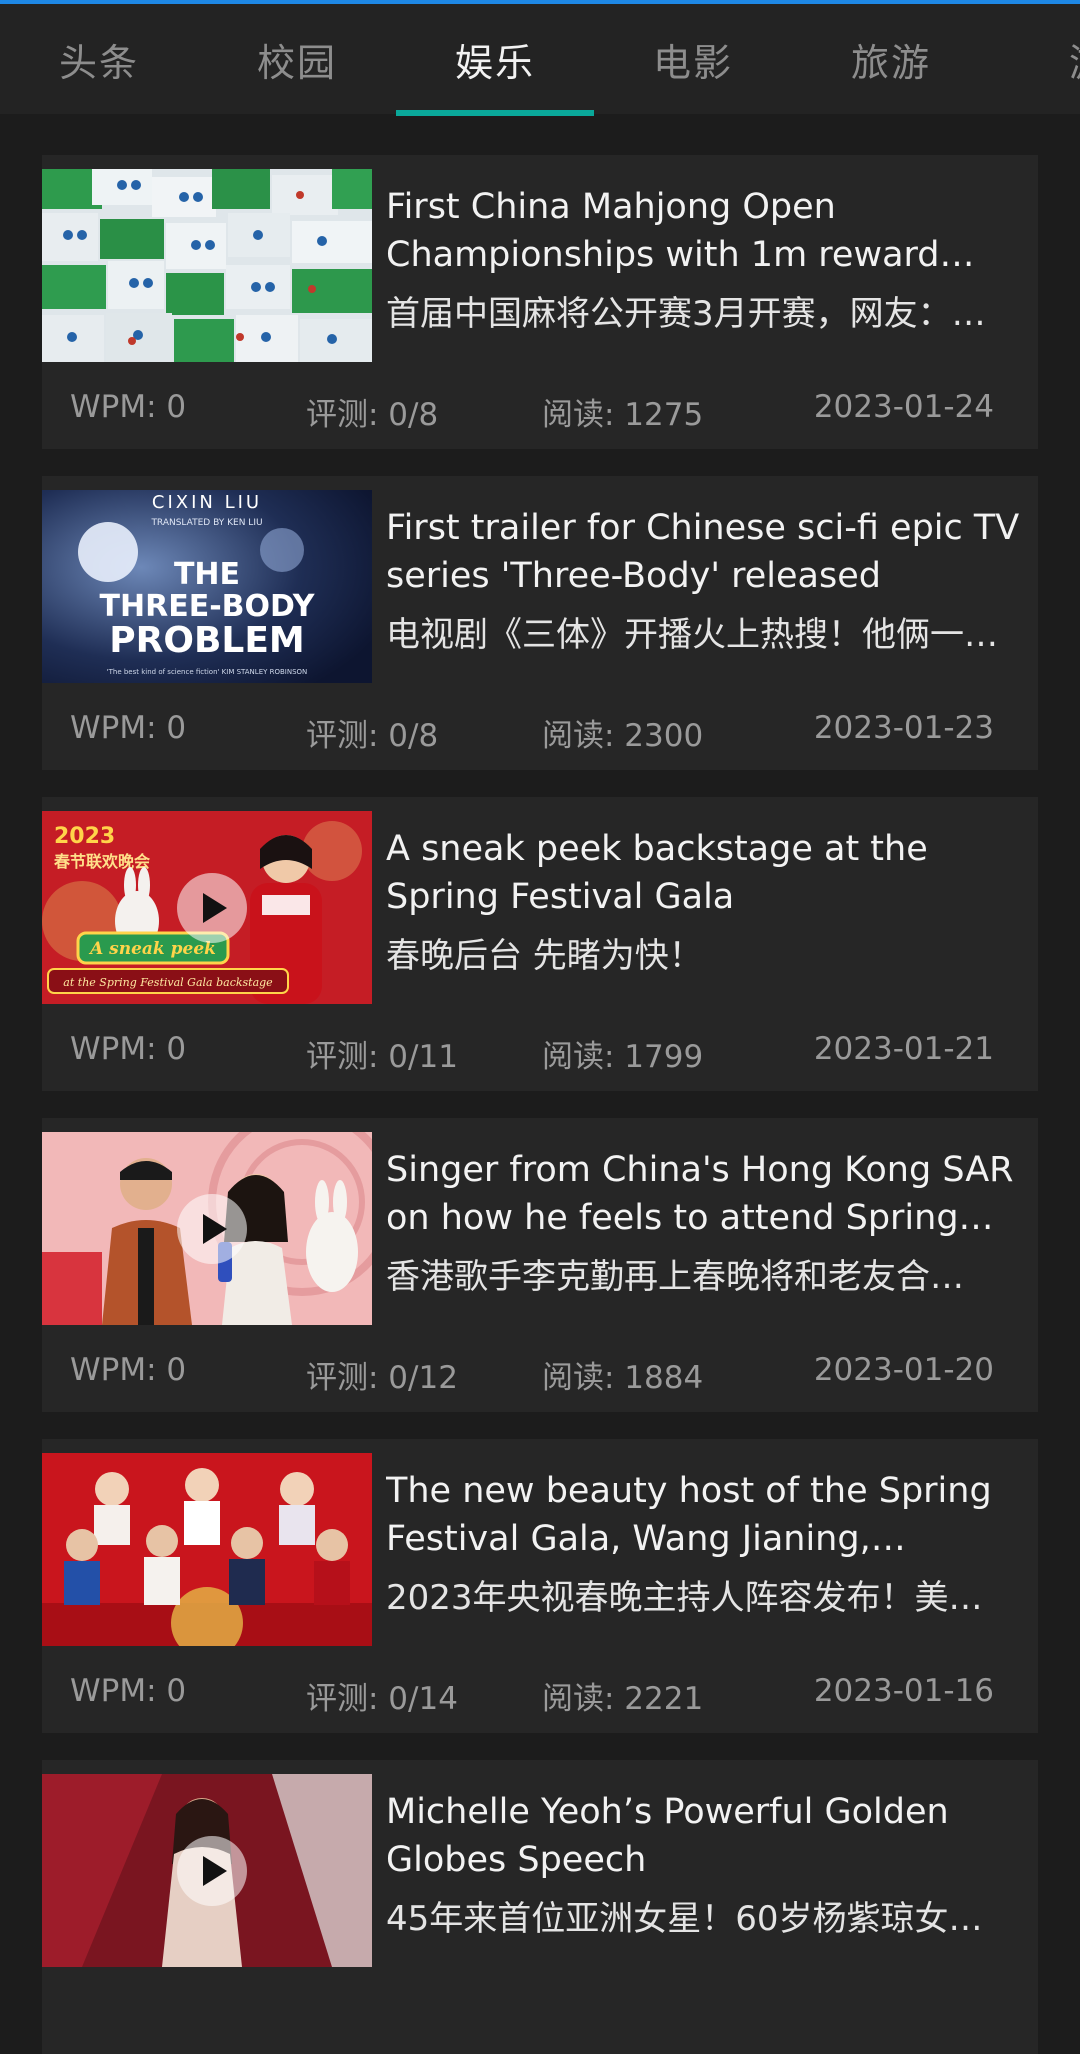  Describe the element at coordinates (1035, 59) in the screenshot. I see `tab-games: 游` at that location.